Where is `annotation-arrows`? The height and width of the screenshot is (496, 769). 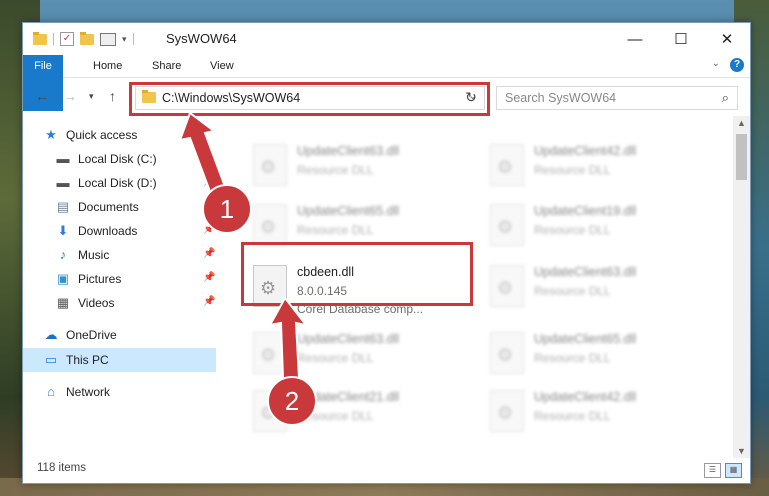
annotation-arrows is located at coordinates (243, 245).